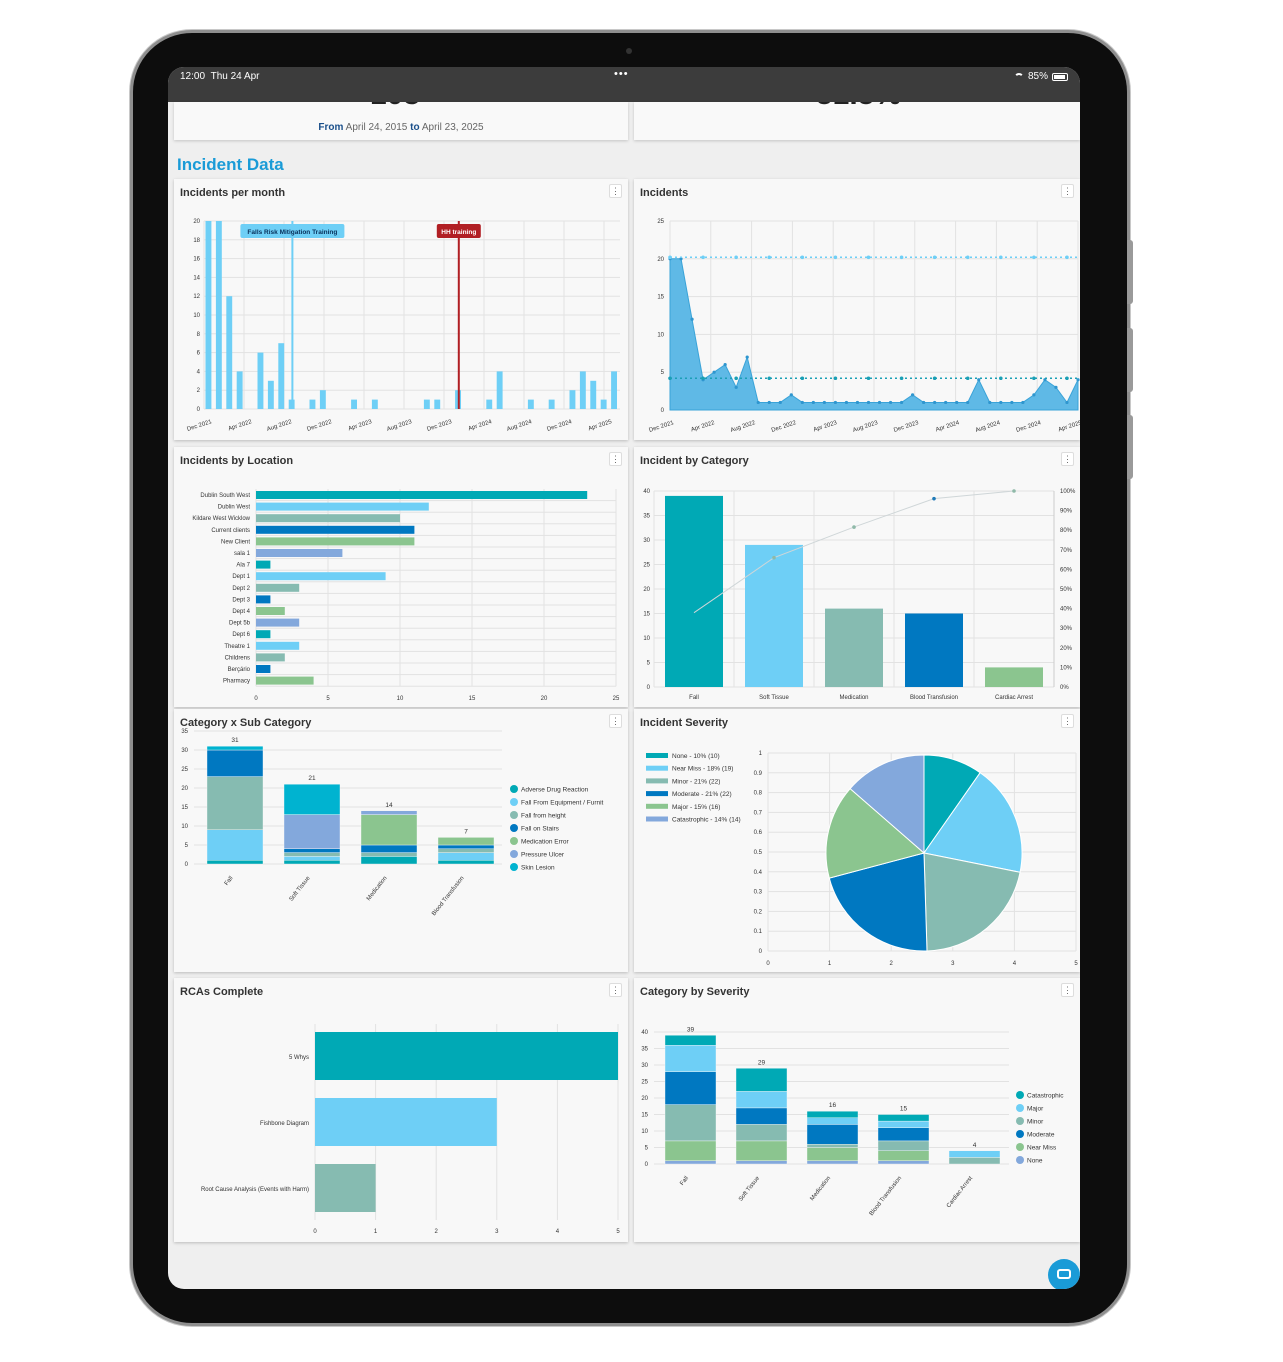 The image size is (1283, 1362). I want to click on x-tick-label: 4, so click(558, 1232).